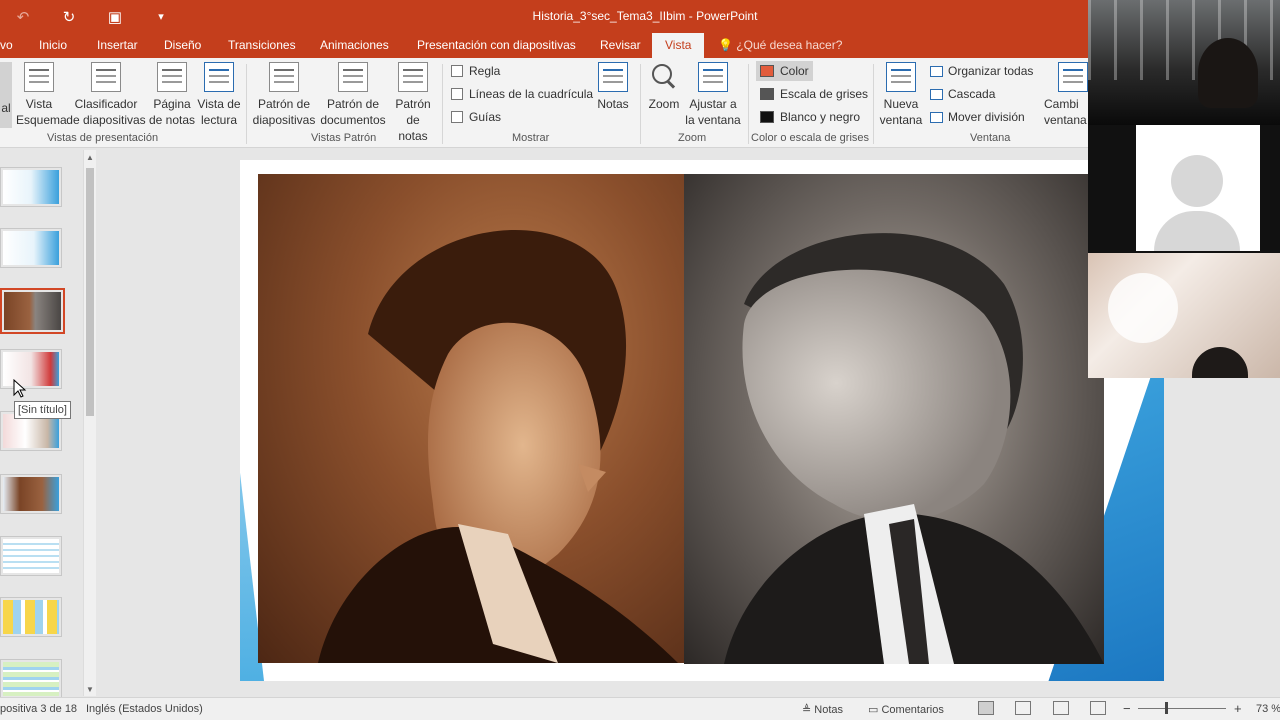  What do you see at coordinates (144, 709) in the screenshot?
I see `language-indicator: Inglés (Estados Unidos)` at bounding box center [144, 709].